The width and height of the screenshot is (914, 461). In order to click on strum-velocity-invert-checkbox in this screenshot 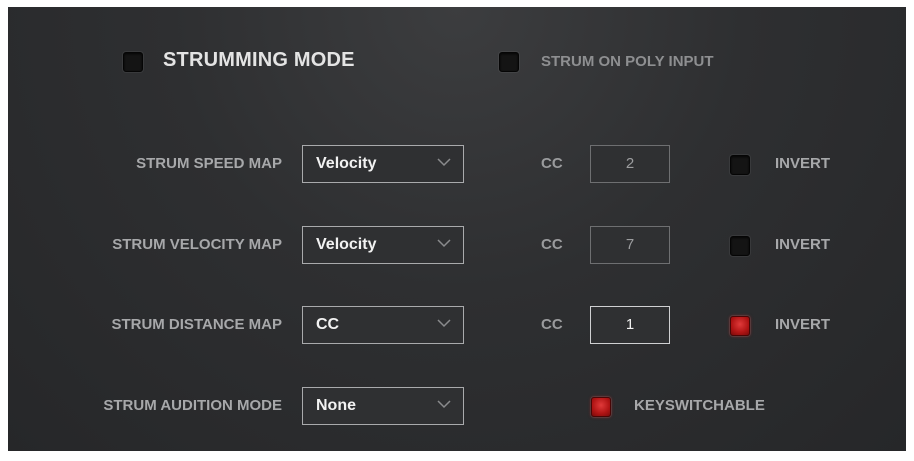, I will do `click(740, 246)`.